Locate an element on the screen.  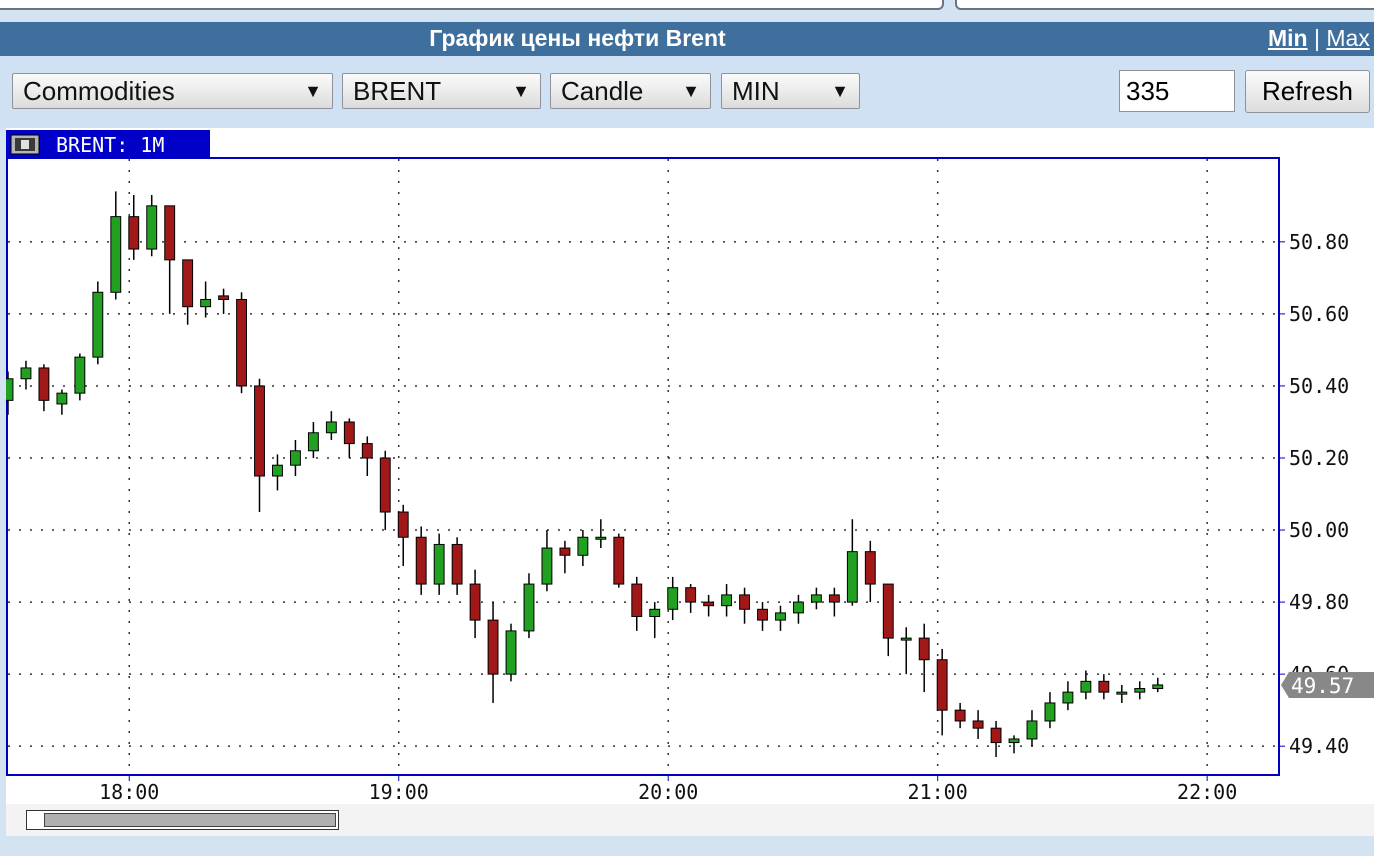
refresh-button: Refresh is located at coordinates (1307, 91).